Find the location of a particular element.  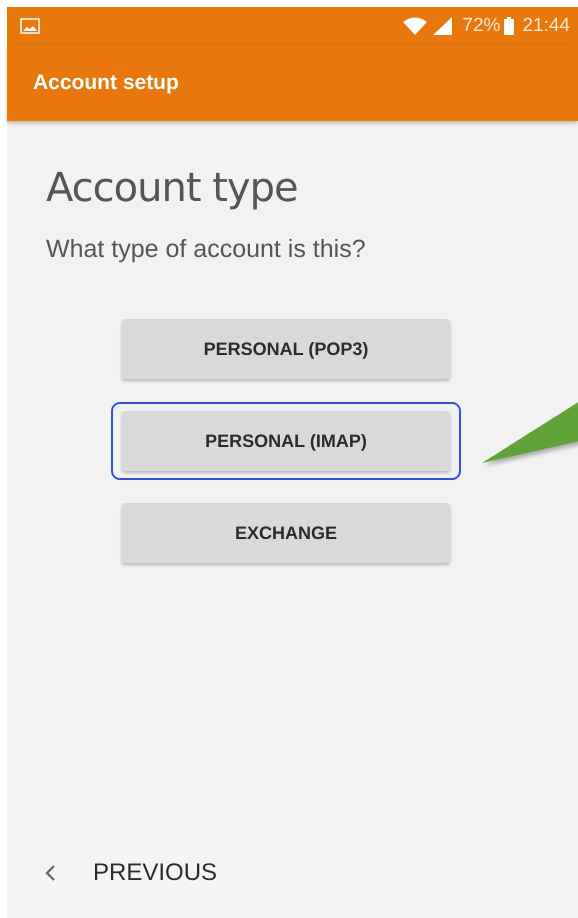

clock: 21:44 is located at coordinates (546, 26).